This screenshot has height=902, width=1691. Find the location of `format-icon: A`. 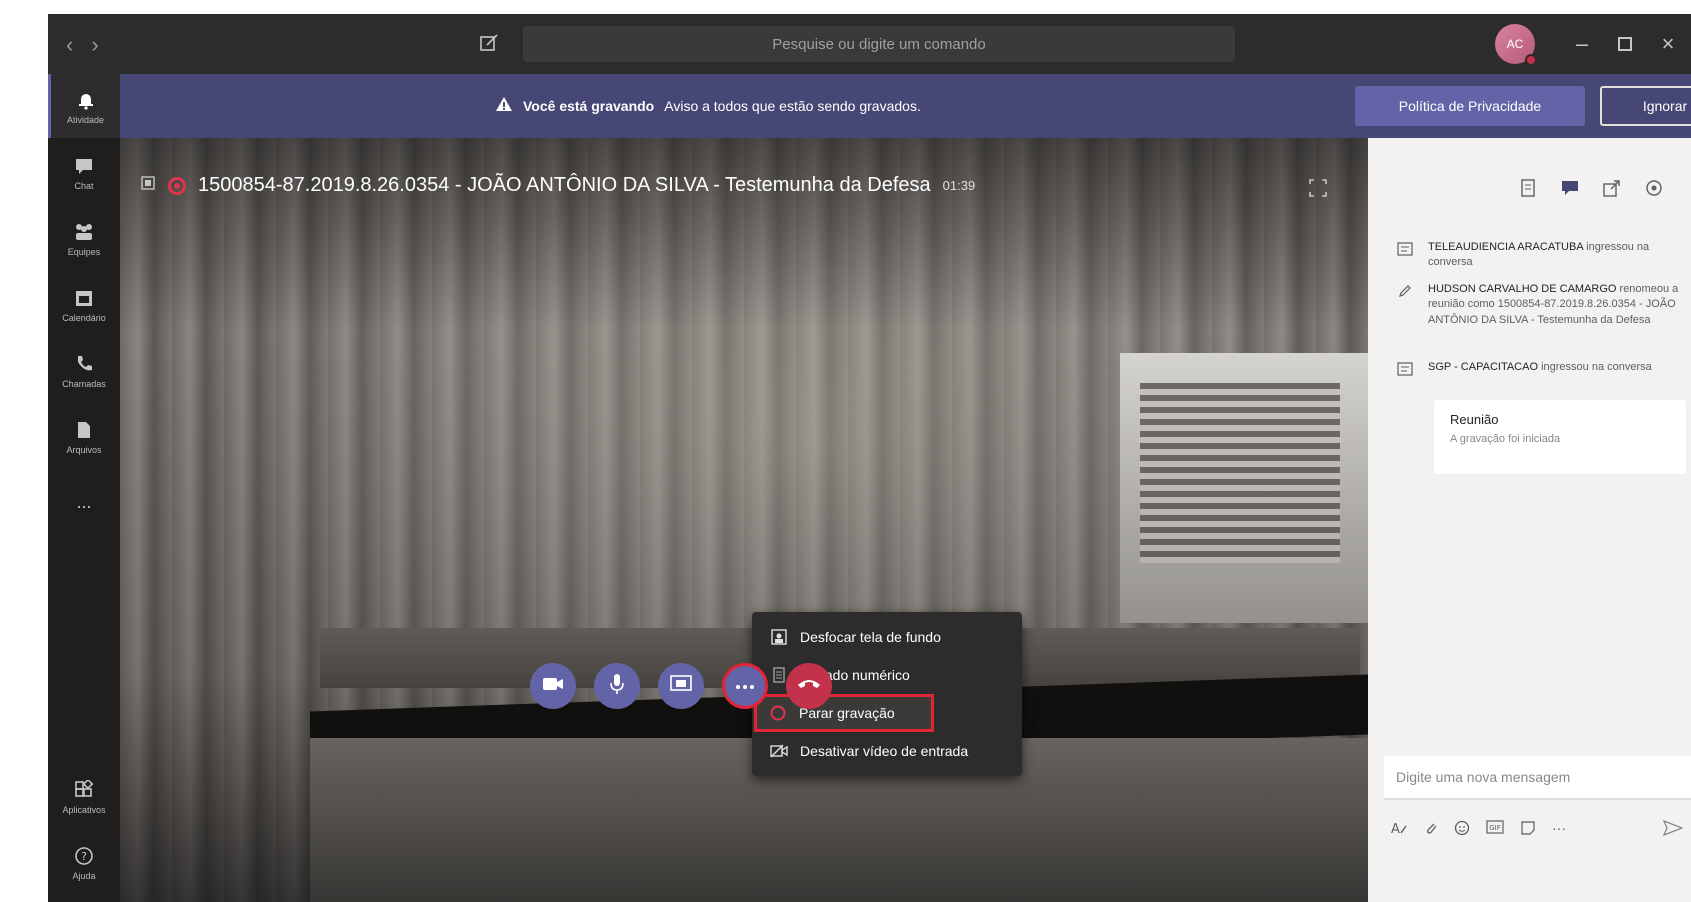

format-icon: A is located at coordinates (1399, 830).